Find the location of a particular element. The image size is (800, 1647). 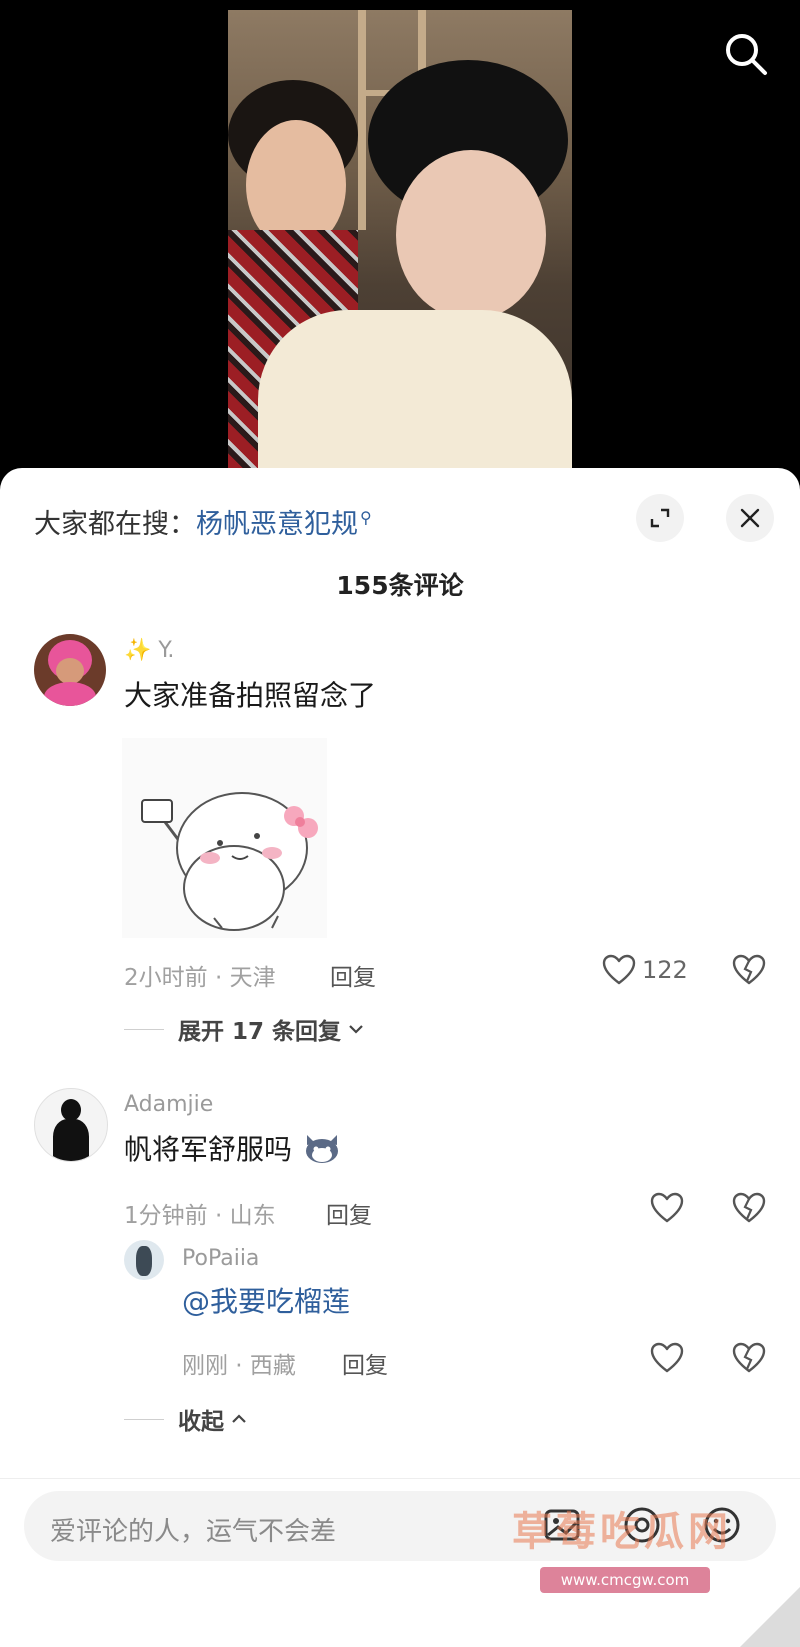

expand-replies-label: 展开 17 条回复 is located at coordinates (260, 1032).